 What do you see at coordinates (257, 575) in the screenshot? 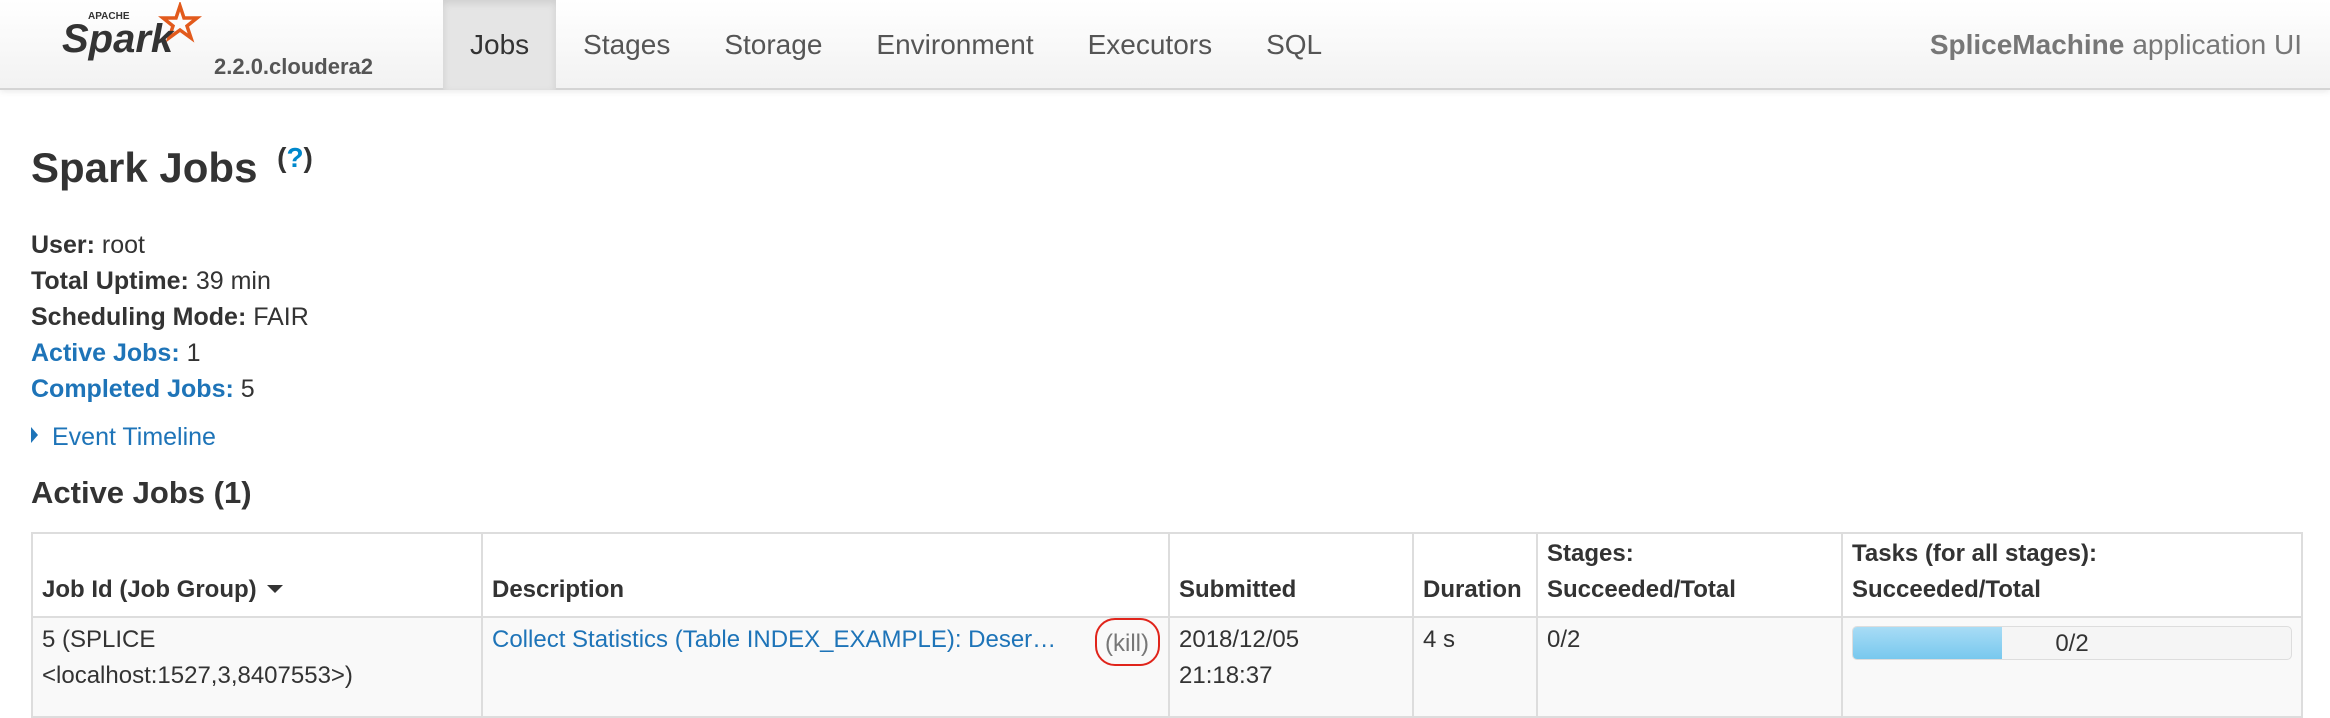
I see `column-header-job-id: Job Id (Job Group)` at bounding box center [257, 575].